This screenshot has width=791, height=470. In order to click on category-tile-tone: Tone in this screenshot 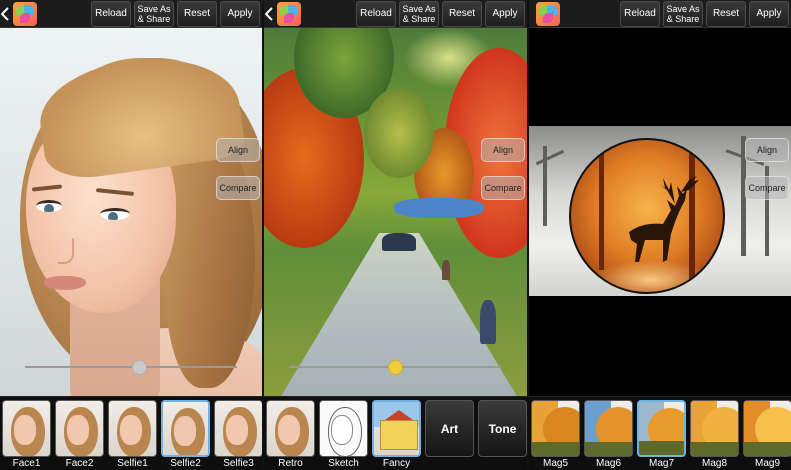, I will do `click(502, 434)`.